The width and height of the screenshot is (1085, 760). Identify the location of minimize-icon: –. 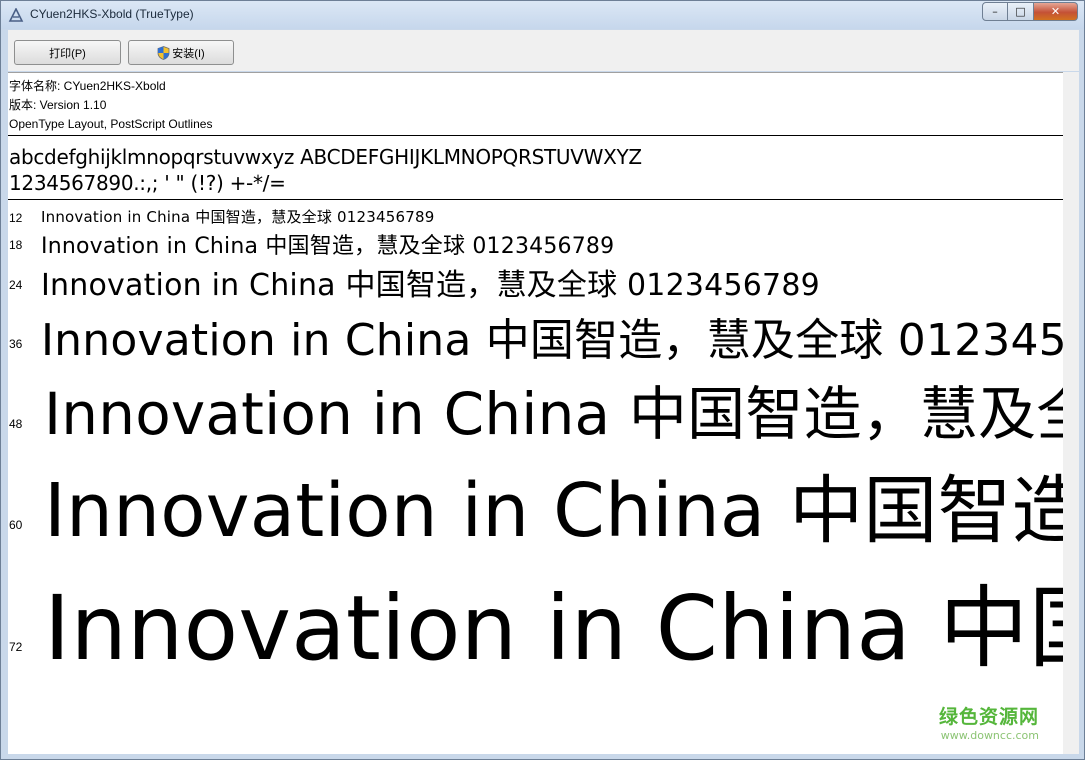
(995, 11).